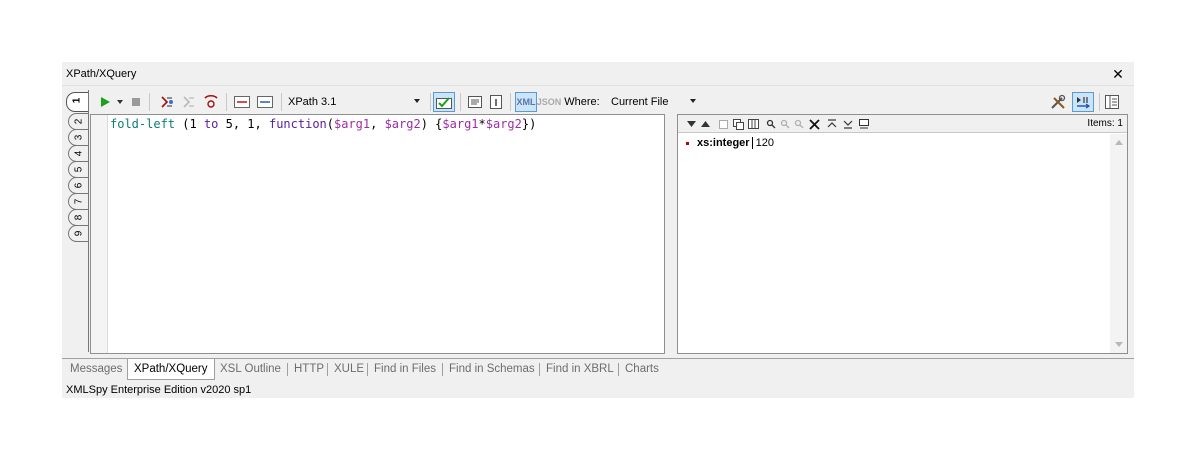 The width and height of the screenshot is (1197, 459). Describe the element at coordinates (1118, 243) in the screenshot. I see `results-scrollbar` at that location.